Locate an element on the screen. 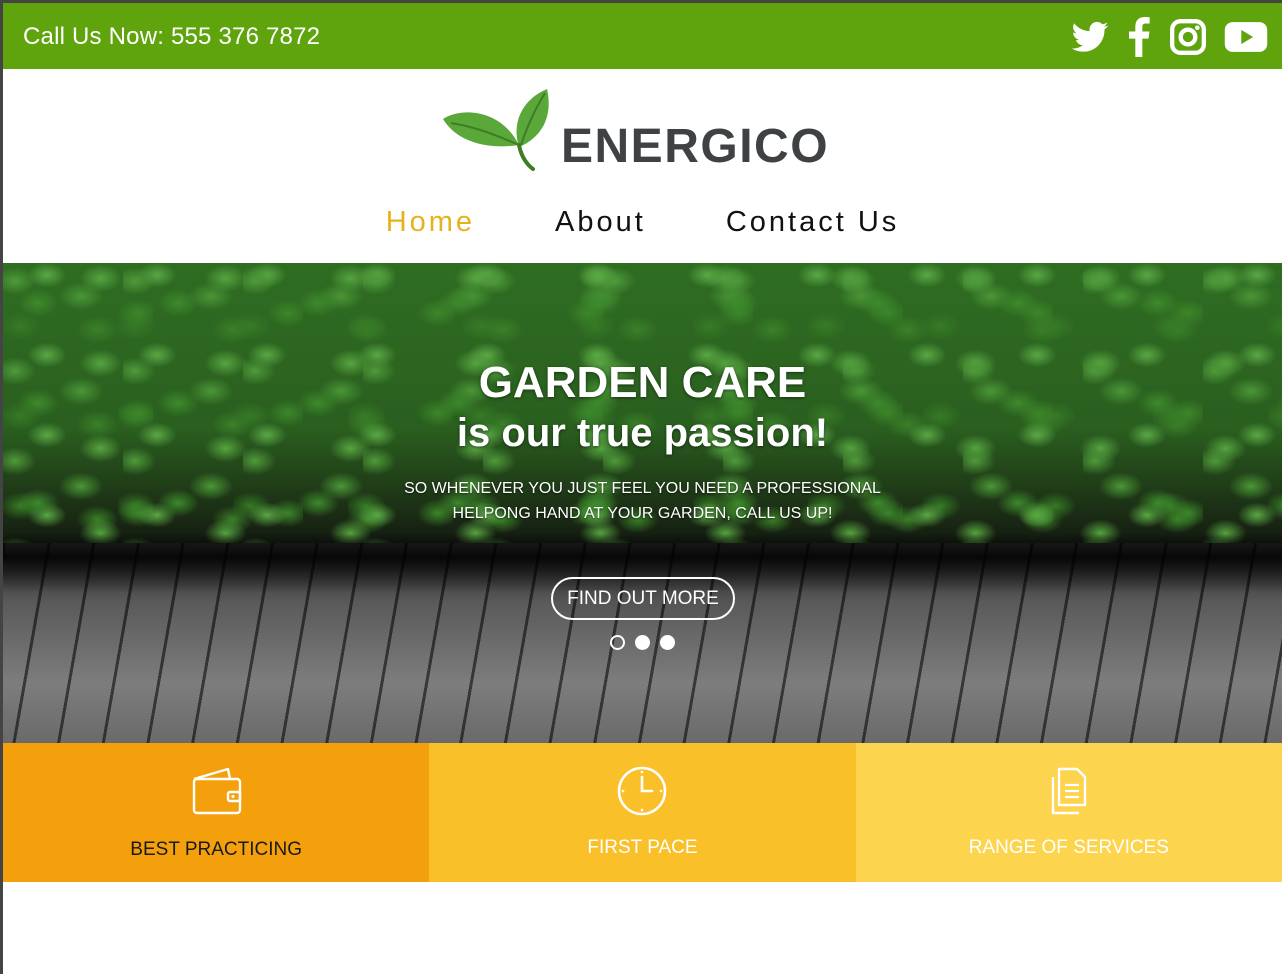 This screenshot has height=974, width=1282. instagram-icon is located at coordinates (1188, 37).